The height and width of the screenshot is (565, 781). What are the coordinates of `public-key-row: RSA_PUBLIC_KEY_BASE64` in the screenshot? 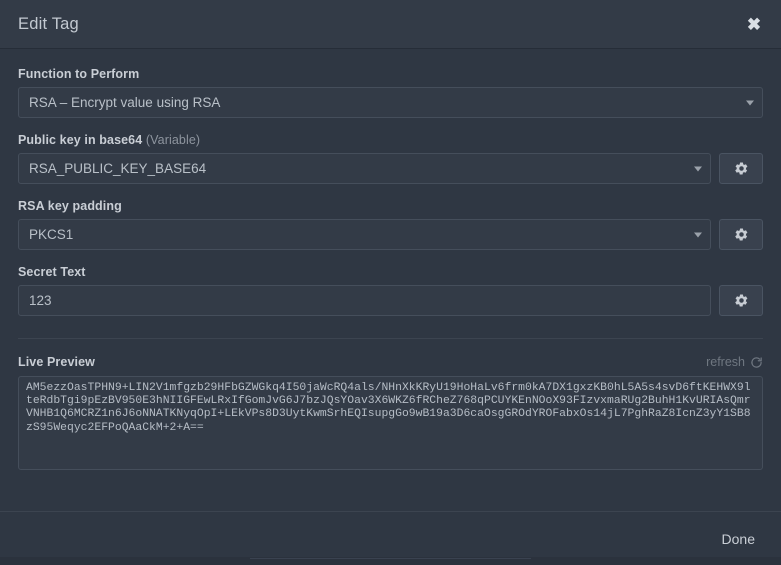 It's located at (390, 168).